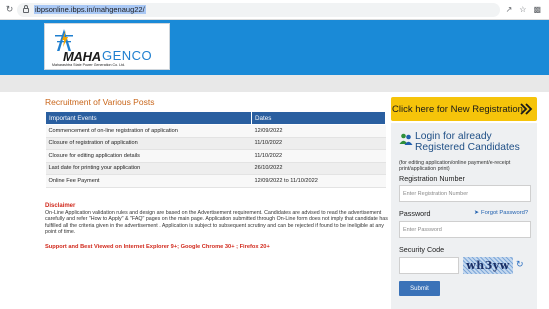  I want to click on logo-text-genco: GENCO, so click(127, 55).